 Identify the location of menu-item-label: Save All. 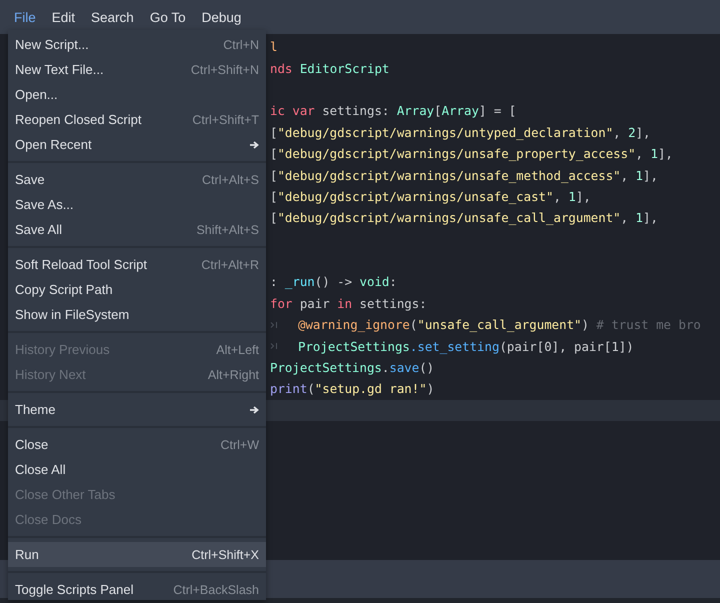
(38, 229).